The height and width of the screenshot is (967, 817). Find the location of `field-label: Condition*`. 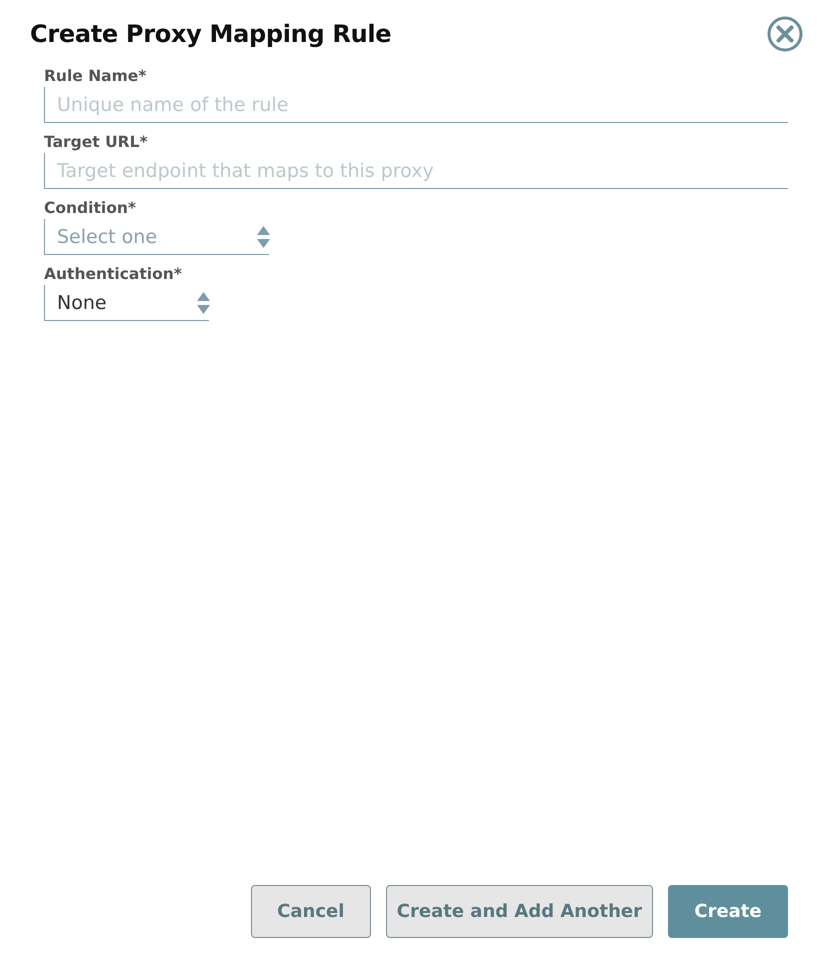

field-label: Condition* is located at coordinates (90, 208).